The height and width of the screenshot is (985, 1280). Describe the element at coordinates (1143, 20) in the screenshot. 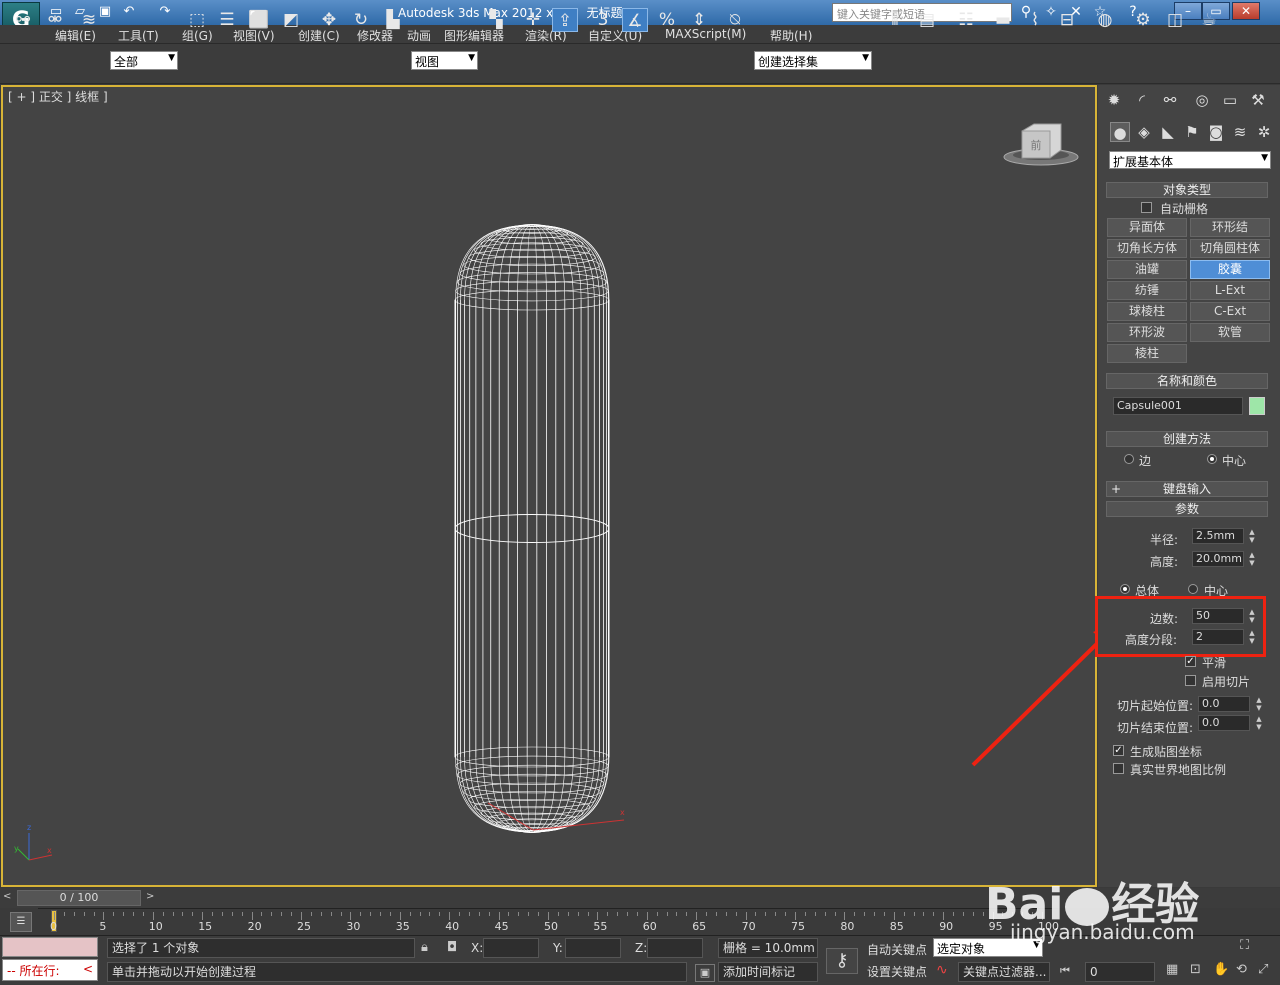

I see `render-setup-icon: ⚙` at that location.